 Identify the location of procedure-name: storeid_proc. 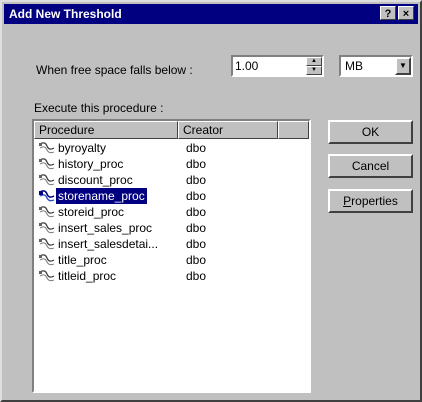
(91, 212).